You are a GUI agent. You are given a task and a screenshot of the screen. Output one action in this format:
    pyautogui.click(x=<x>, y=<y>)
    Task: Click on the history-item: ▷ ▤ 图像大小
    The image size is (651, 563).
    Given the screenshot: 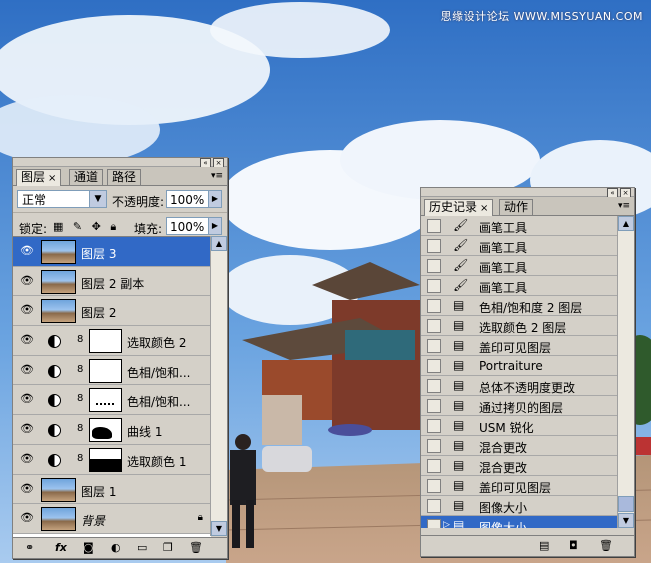 What is the action you would take?
    pyautogui.click(x=519, y=522)
    